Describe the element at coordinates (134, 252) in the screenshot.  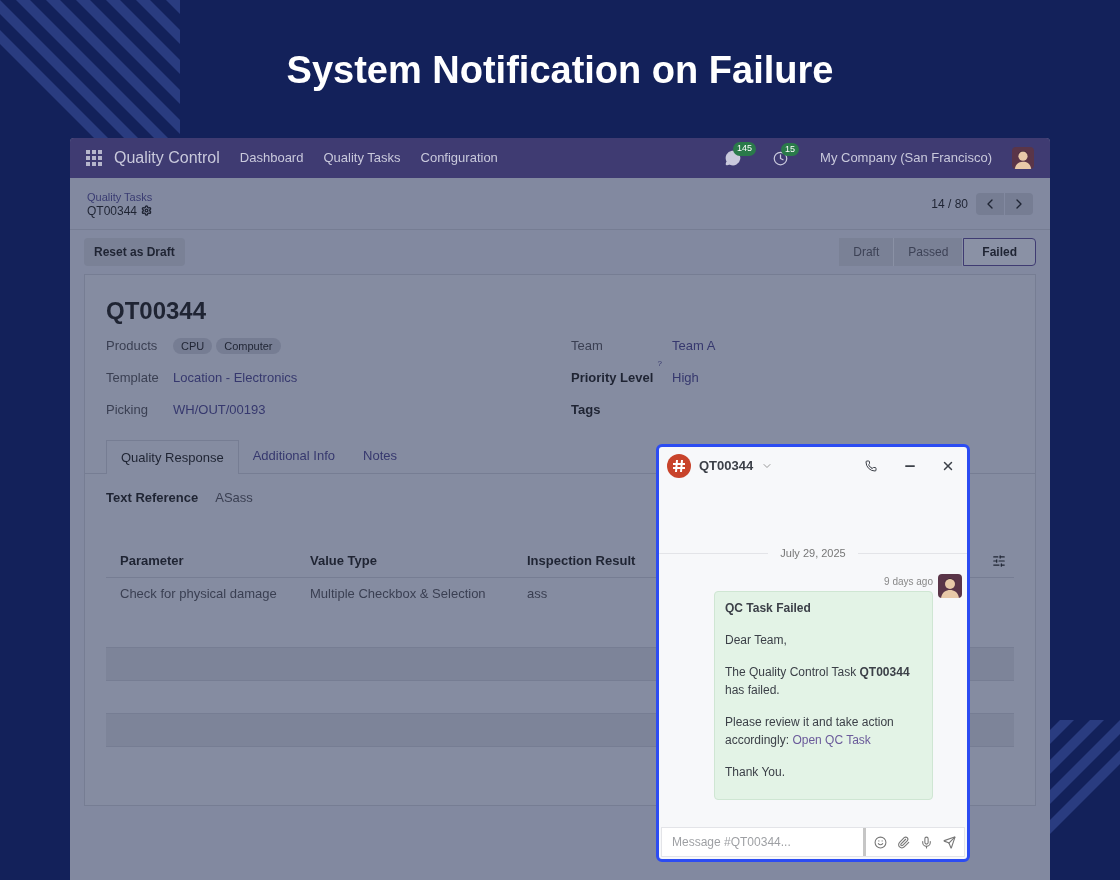
I see `reset-draft-button: Reset as Draft` at that location.